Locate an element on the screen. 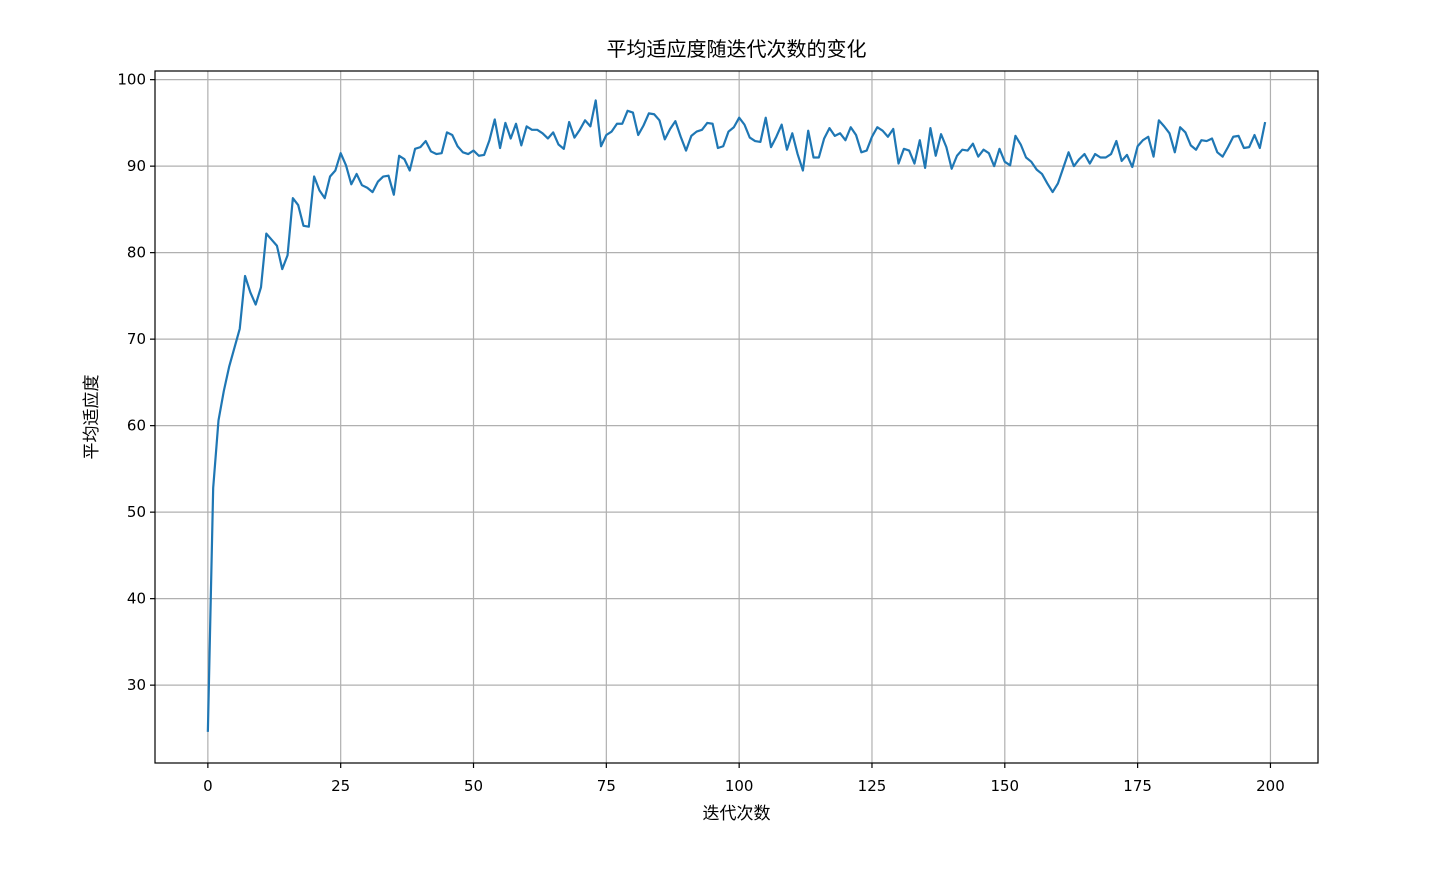  y-tick-label: 50 is located at coordinates (136, 512).